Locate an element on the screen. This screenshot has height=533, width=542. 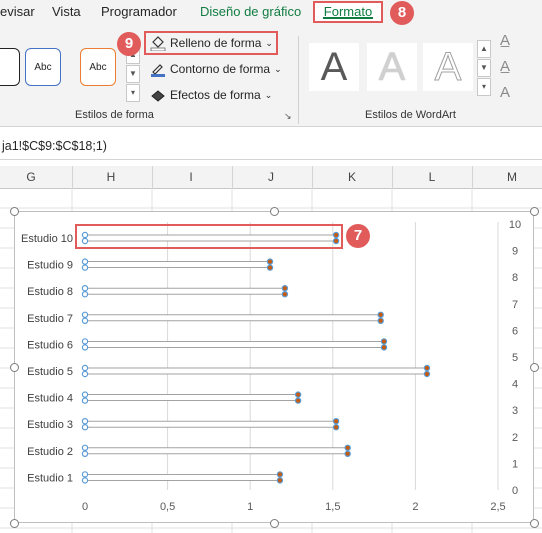
resize-handle-left is located at coordinates (14, 367).